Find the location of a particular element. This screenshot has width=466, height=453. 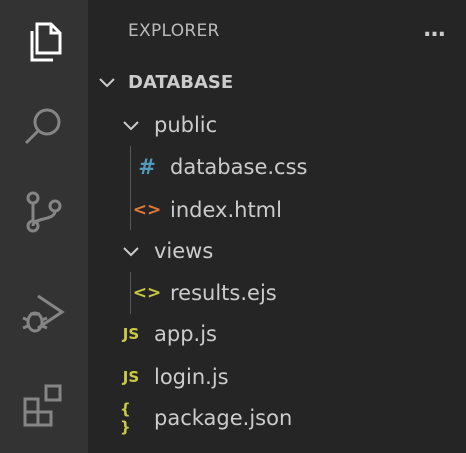

hash-icon: # is located at coordinates (147, 167).